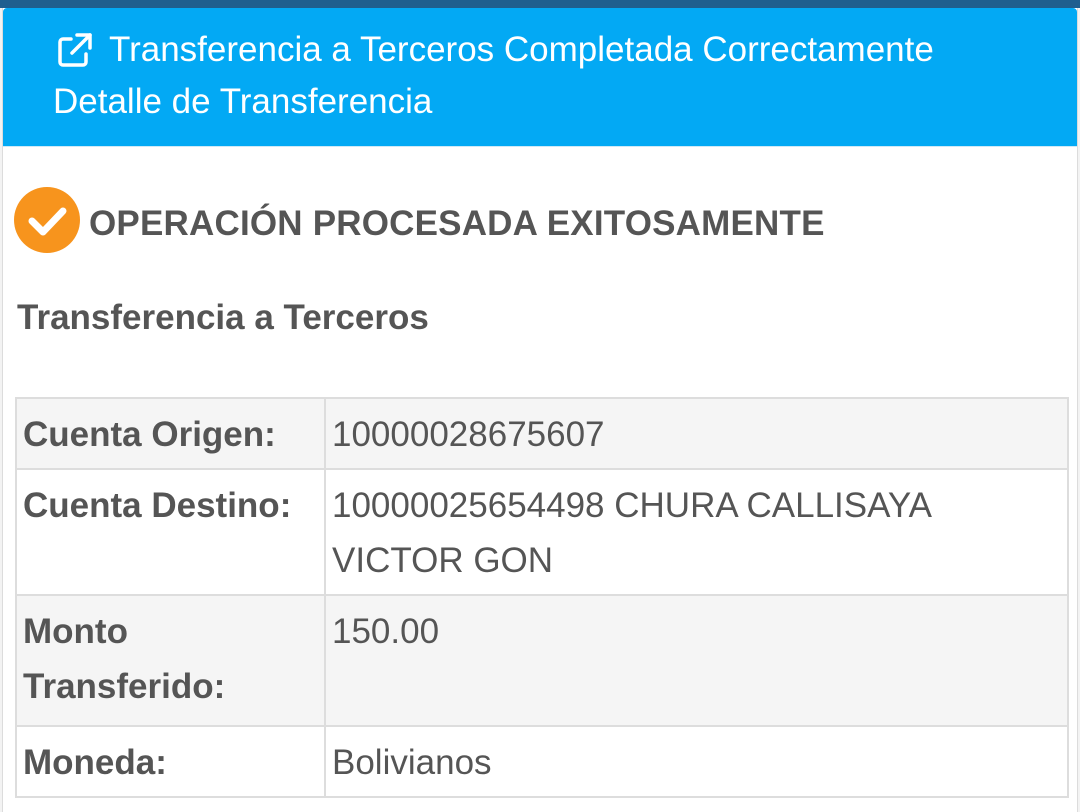 The height and width of the screenshot is (812, 1080). I want to click on row-value-cuenta-origen: 10000028675607, so click(696, 433).